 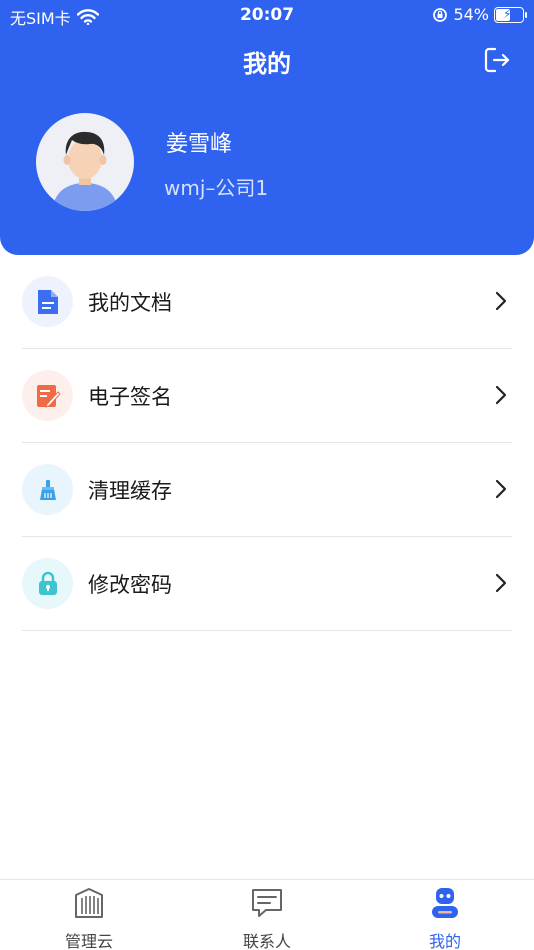 What do you see at coordinates (88, 941) in the screenshot?
I see `tab-label: 管理云` at bounding box center [88, 941].